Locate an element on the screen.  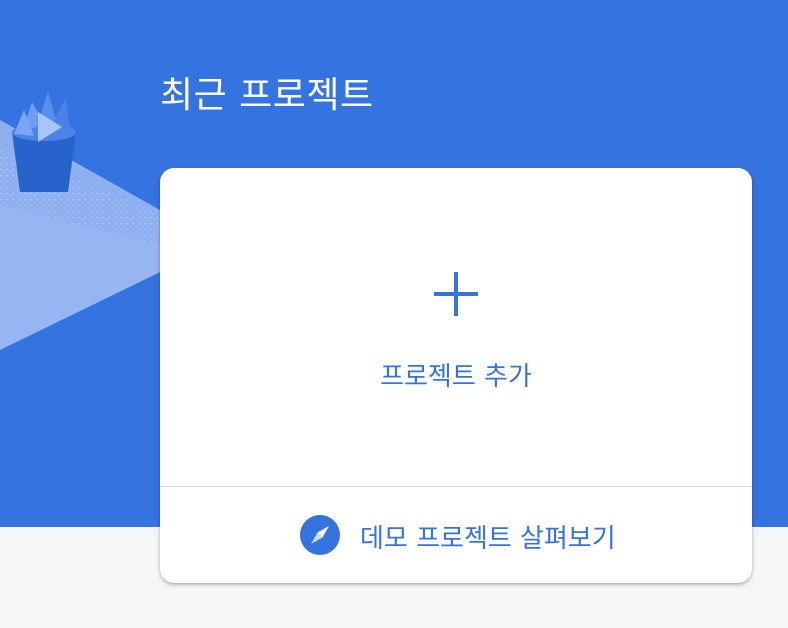
add-project-label: 프로젝트 추가 is located at coordinates (456, 377).